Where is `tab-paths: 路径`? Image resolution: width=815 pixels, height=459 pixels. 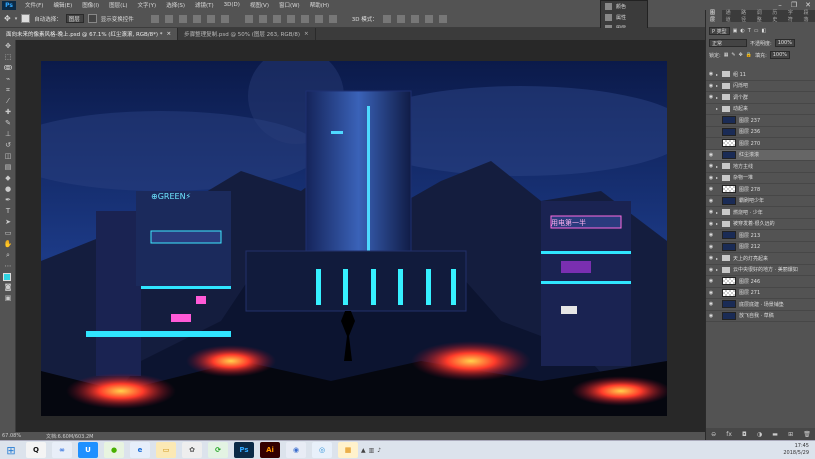
tab-paths: 路径 is located at coordinates (745, 16).